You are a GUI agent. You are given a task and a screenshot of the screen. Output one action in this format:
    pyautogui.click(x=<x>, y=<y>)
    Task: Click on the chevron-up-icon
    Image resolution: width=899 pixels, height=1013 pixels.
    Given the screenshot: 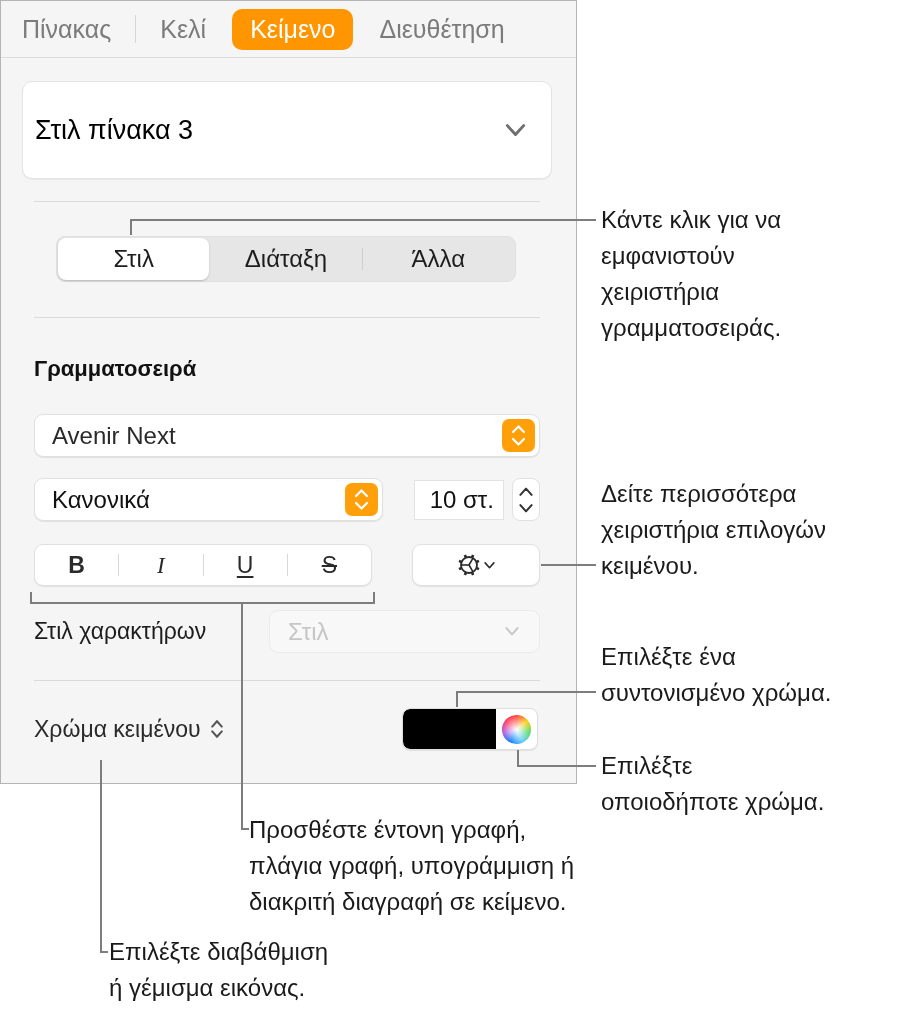 What is the action you would take?
    pyautogui.click(x=526, y=491)
    